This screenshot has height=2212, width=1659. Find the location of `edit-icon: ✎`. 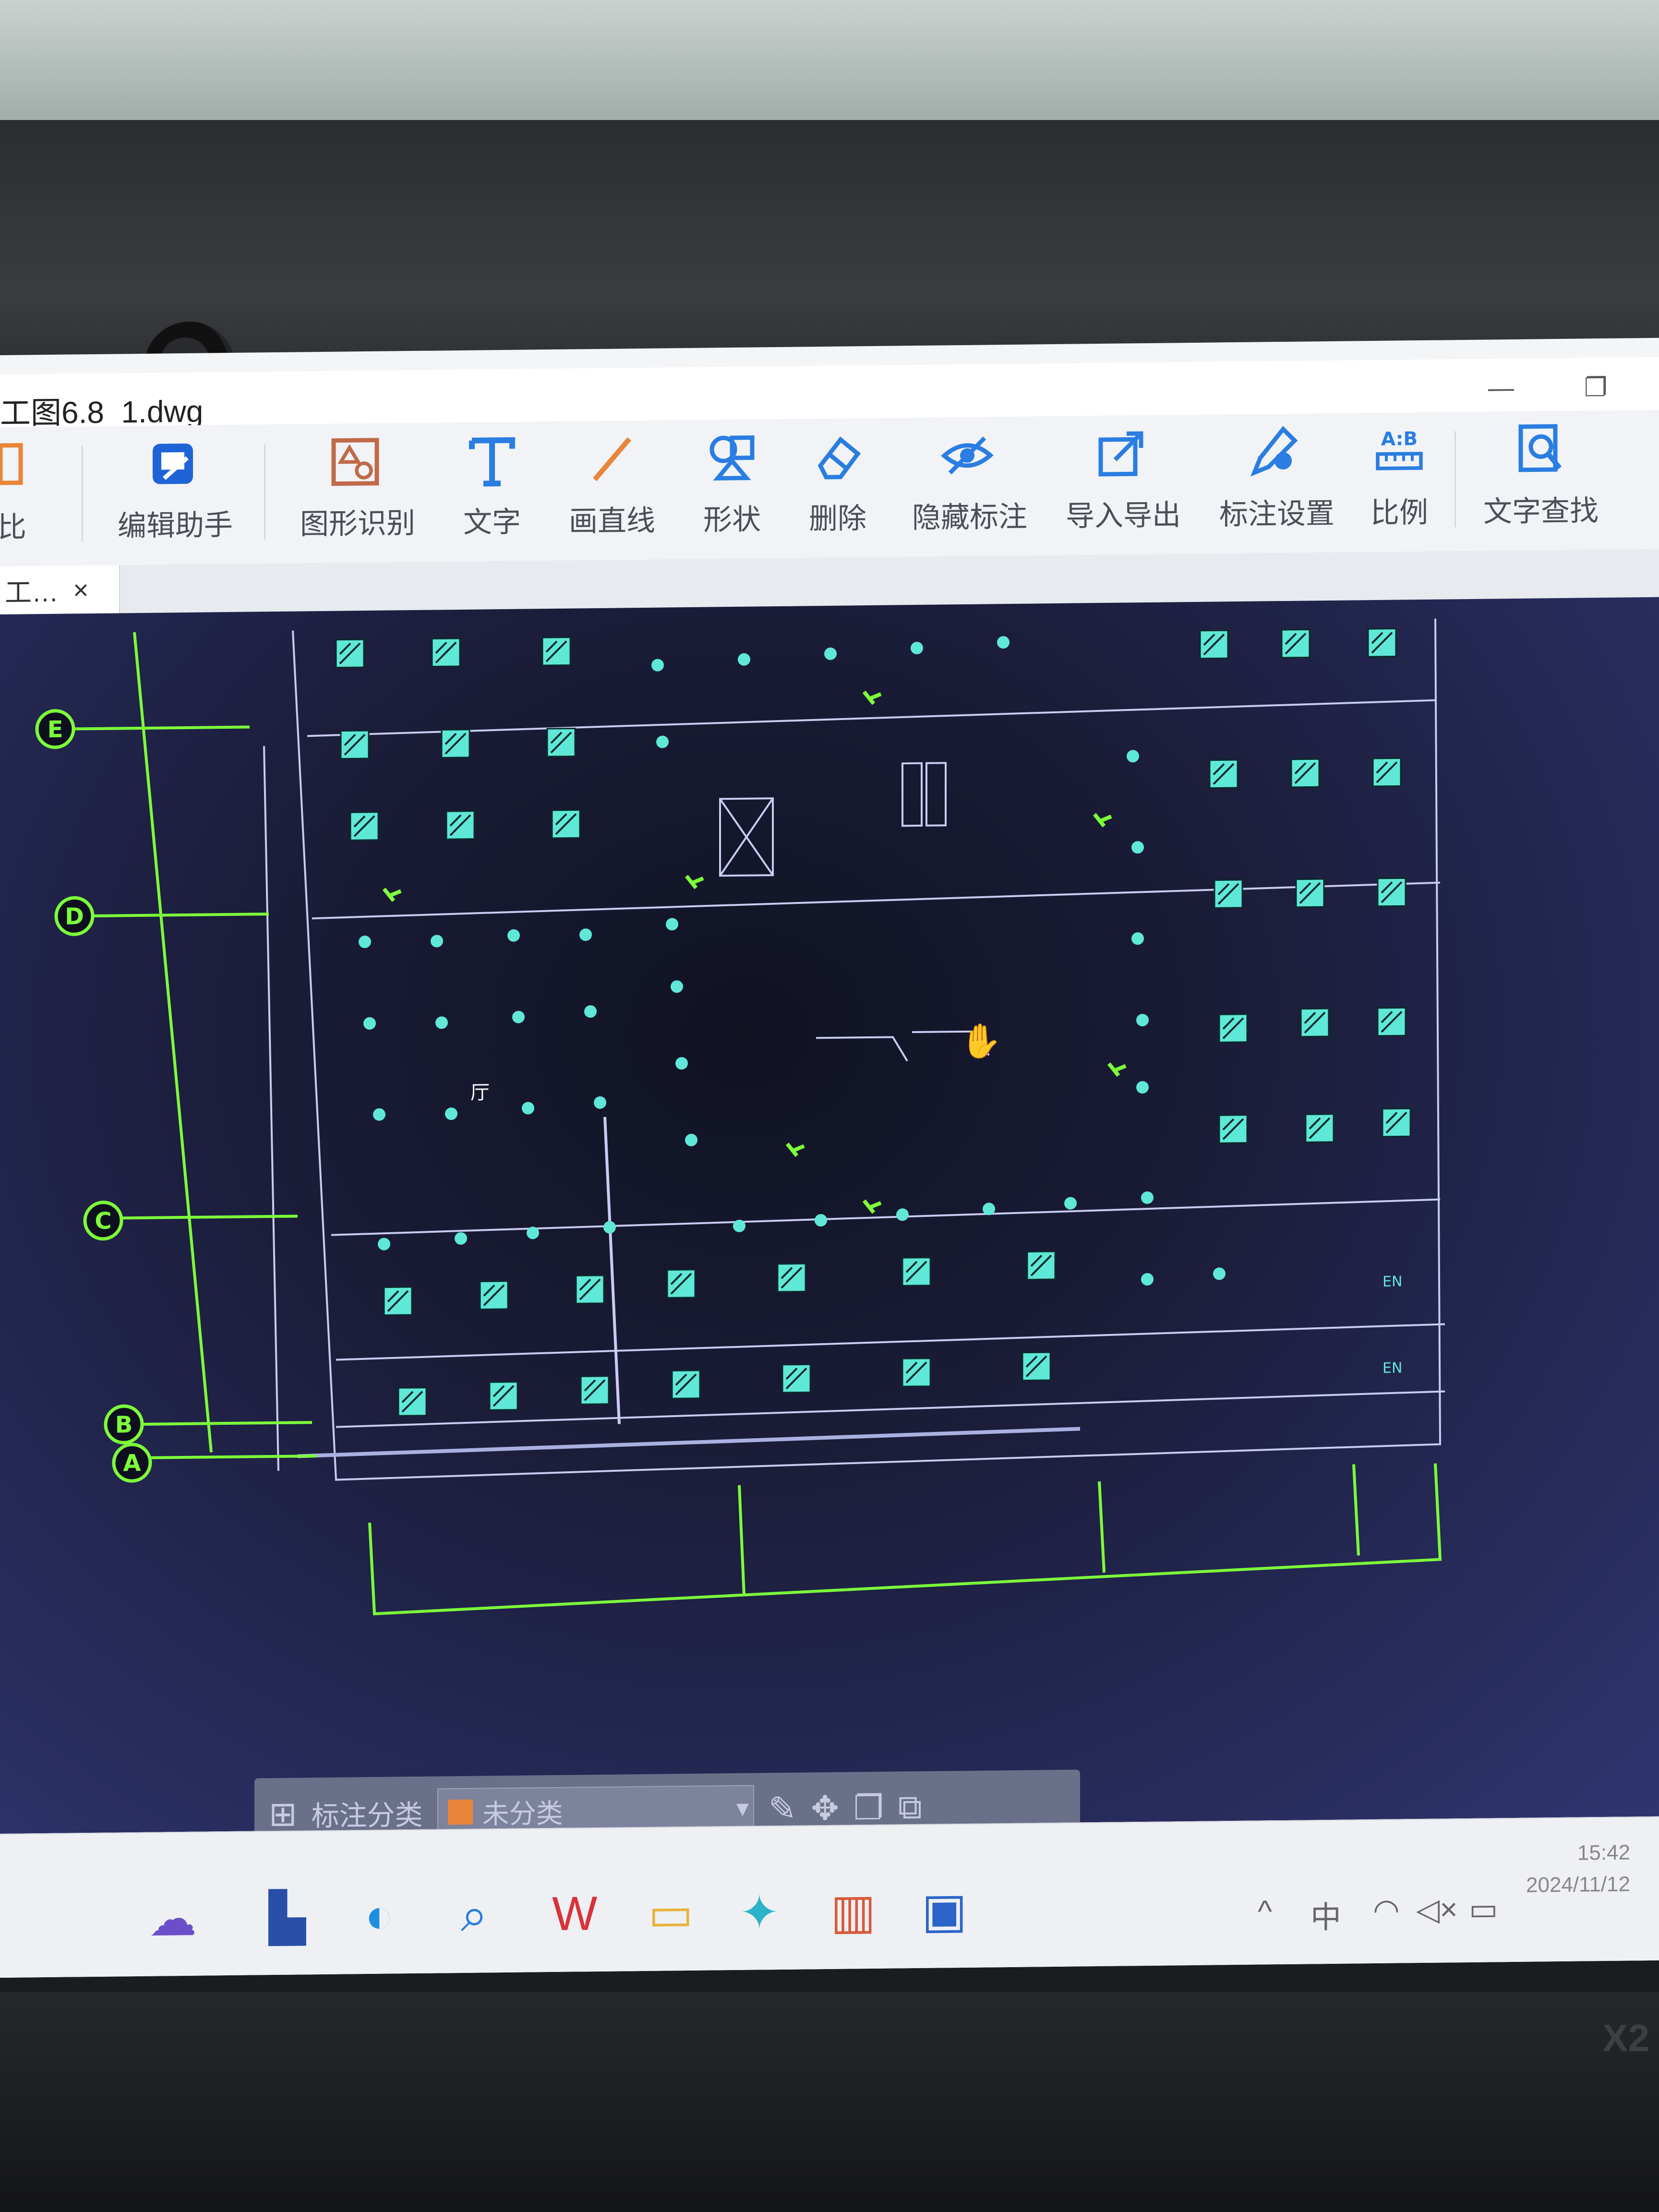

edit-icon: ✎ is located at coordinates (783, 1809).